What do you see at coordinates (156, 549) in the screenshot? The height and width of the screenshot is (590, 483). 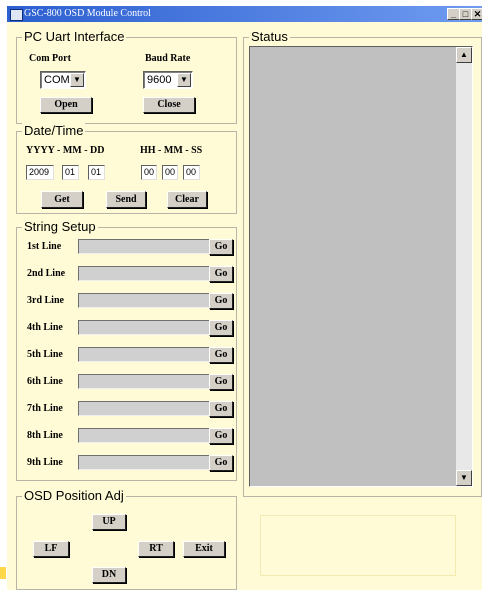 I see `osd-right-button: RT` at bounding box center [156, 549].